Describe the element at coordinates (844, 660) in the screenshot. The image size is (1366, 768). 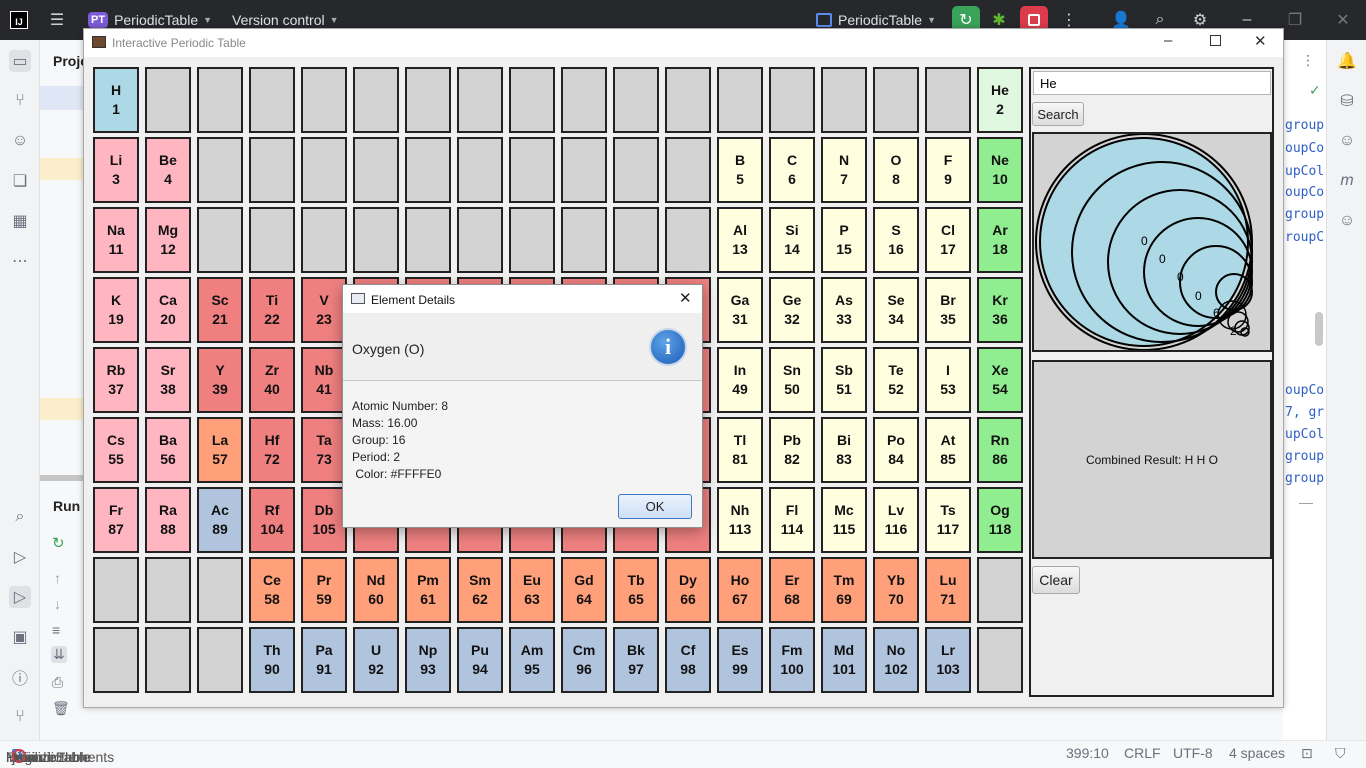
I see `element-cell: Md 101` at that location.